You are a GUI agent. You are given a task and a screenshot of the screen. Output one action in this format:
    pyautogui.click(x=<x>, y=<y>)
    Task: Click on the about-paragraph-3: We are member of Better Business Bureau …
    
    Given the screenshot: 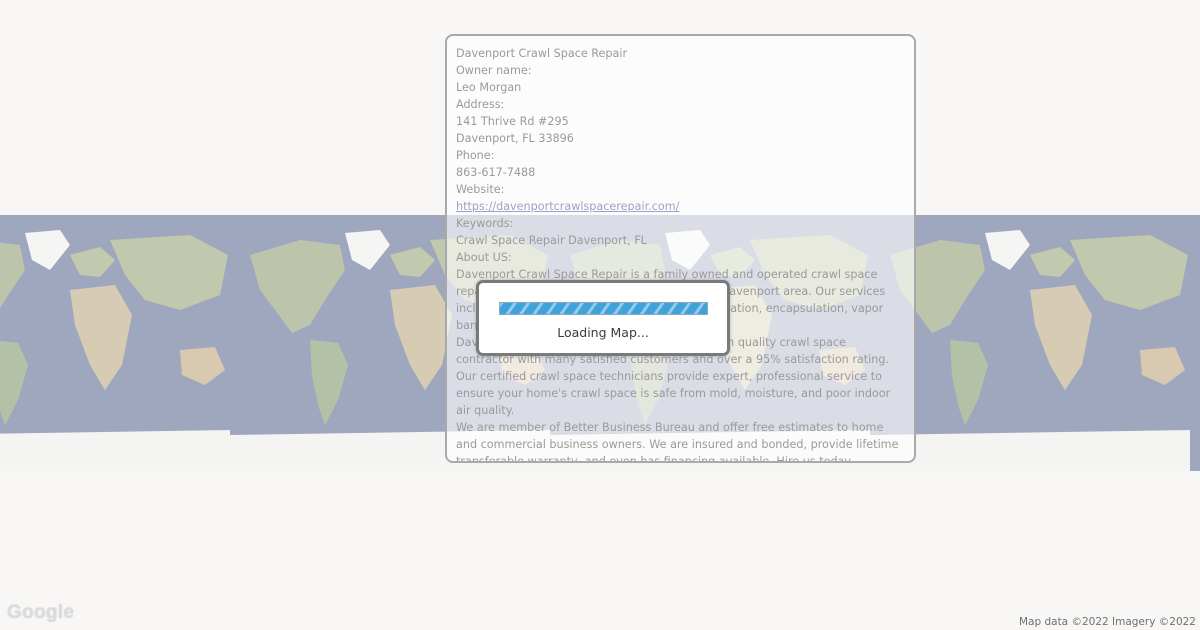 What is the action you would take?
    pyautogui.click(x=677, y=442)
    